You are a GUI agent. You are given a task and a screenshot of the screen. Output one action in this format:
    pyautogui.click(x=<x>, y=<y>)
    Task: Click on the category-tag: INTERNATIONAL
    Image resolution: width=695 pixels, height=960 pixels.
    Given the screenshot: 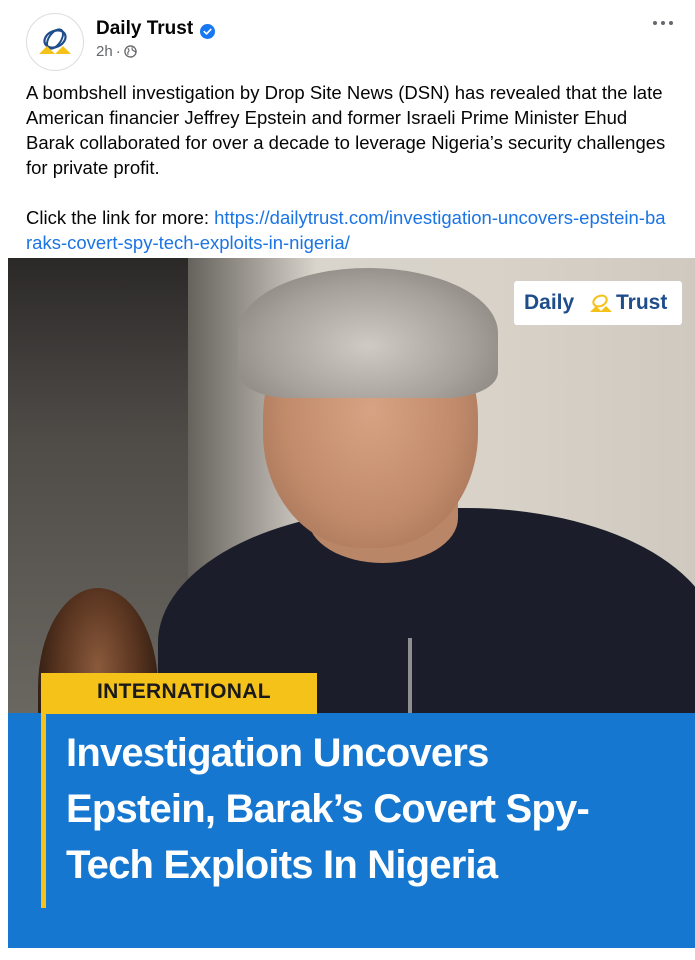 What is the action you would take?
    pyautogui.click(x=179, y=693)
    